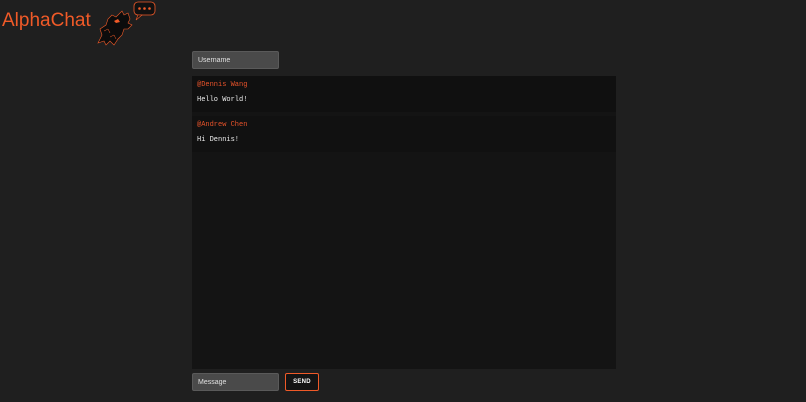  Describe the element at coordinates (218, 140) in the screenshot. I see `message-text: Hi Dennis!` at that location.